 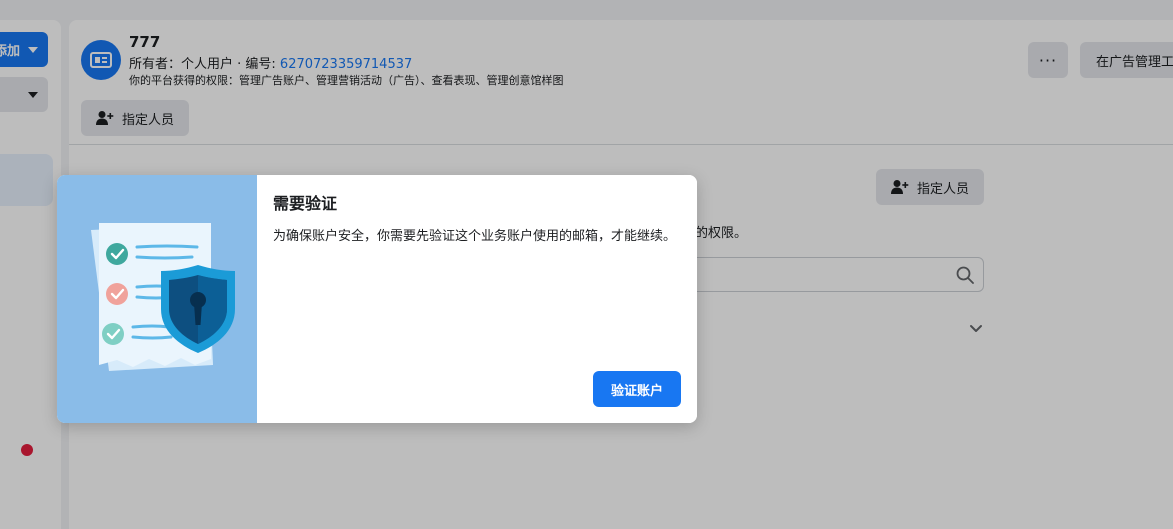 I want to click on dialog-message: 为确保账户安全，你需要先验证这个业务账户使用的邮箱，才能继续。, so click(x=475, y=236).